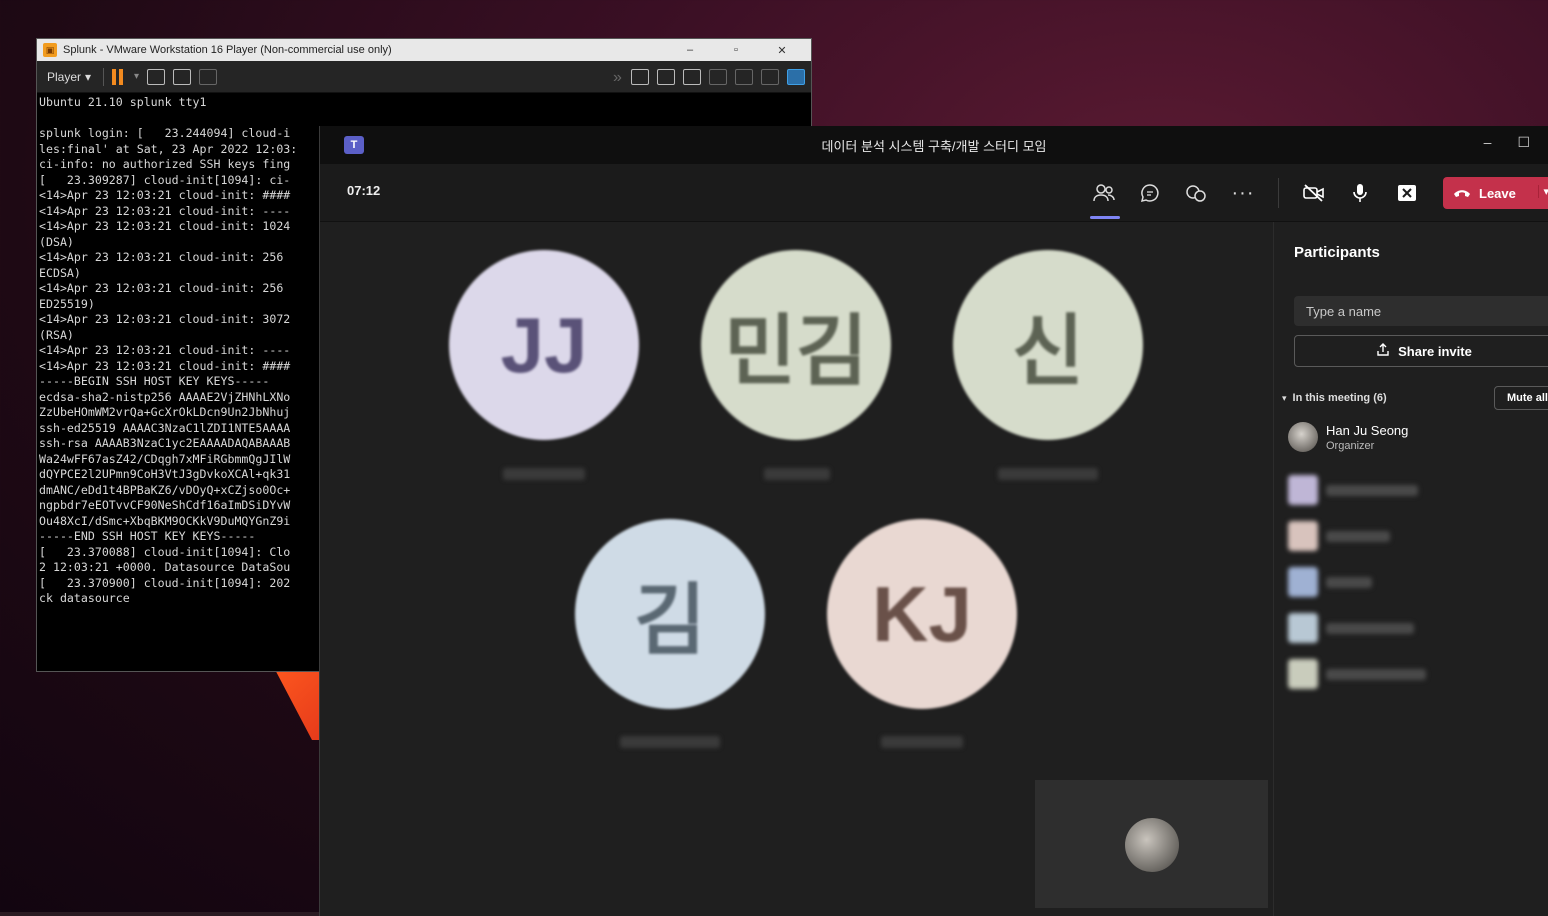  What do you see at coordinates (1243, 193) in the screenshot?
I see `more-icon: ···` at bounding box center [1243, 193].